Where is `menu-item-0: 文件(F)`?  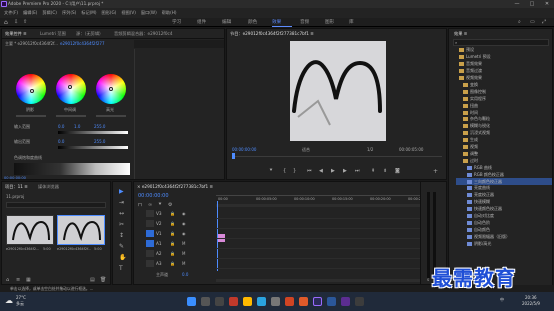 menu-item-0: 文件(F) is located at coordinates (11, 13).